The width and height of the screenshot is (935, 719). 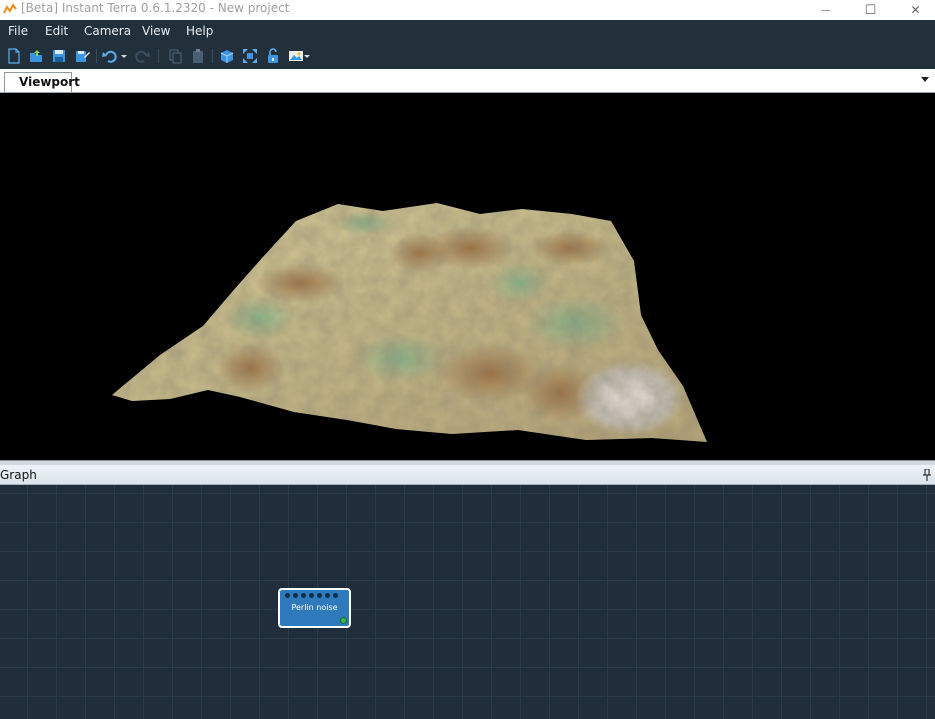 I want to click on undo-dropdown-icon, so click(x=124, y=56).